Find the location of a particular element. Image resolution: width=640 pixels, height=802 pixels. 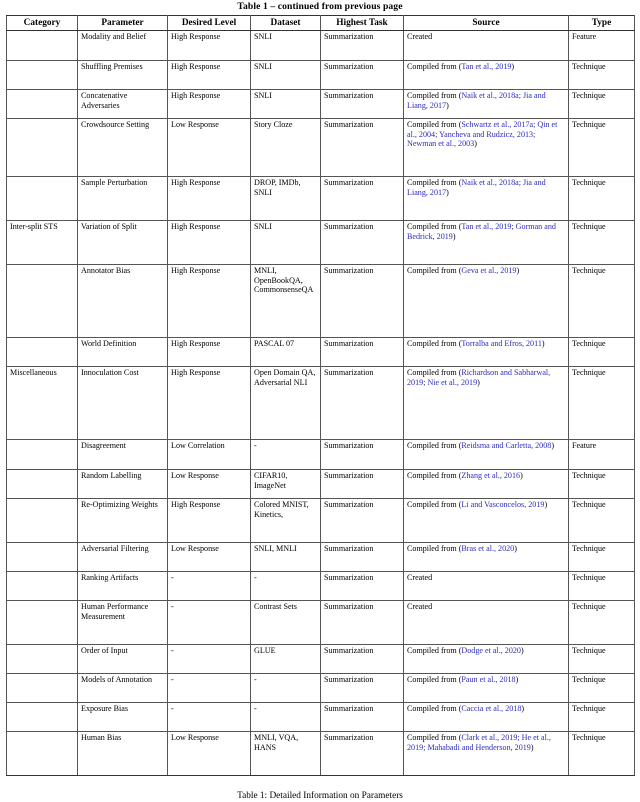

cell-source: Compiled from (Torralba and Efros, 2011) is located at coordinates (486, 352).